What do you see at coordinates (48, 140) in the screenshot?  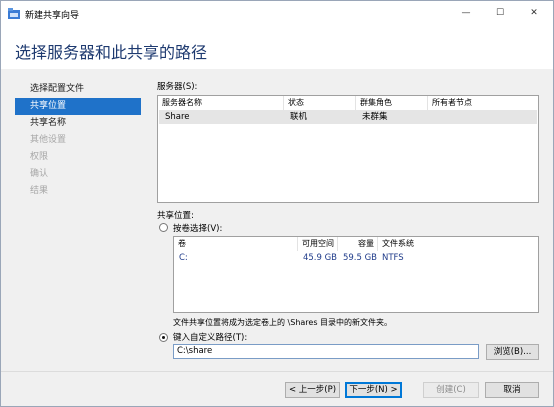 I see `nav-item-other-settings: 其他设置` at bounding box center [48, 140].